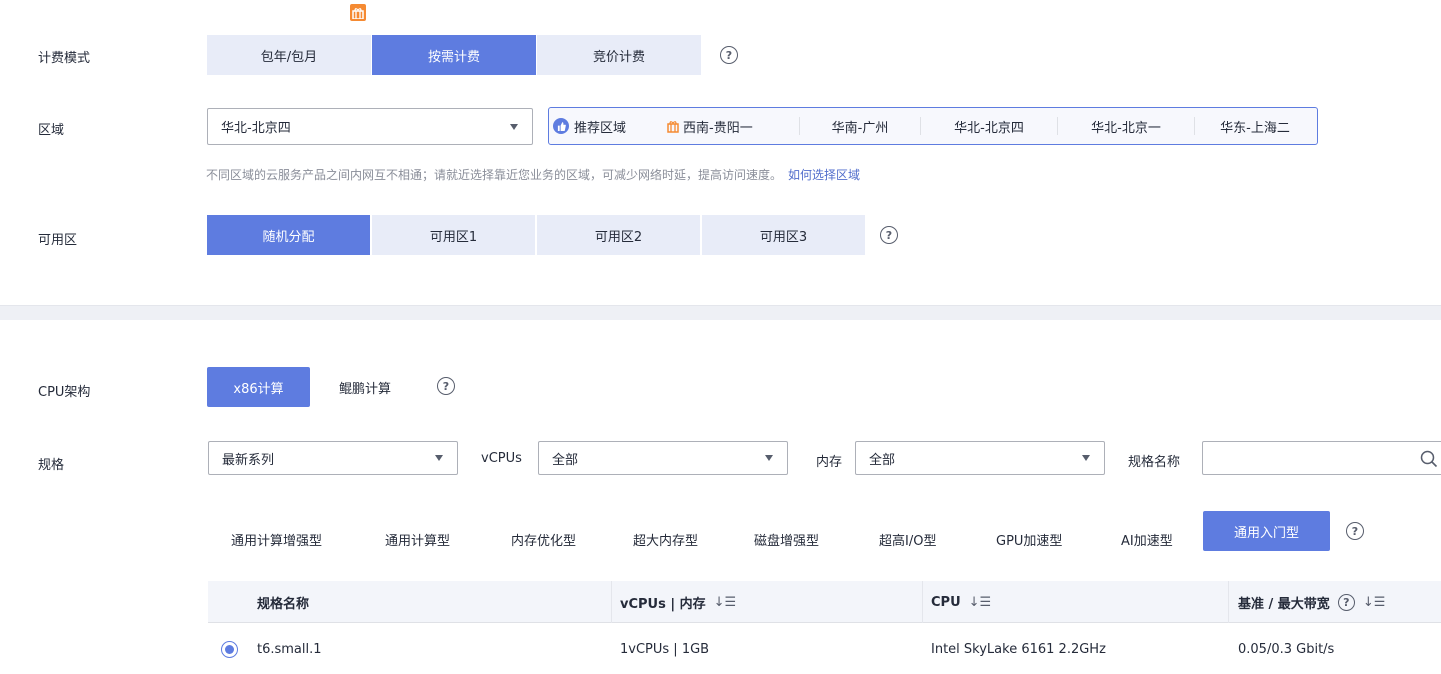  I want to click on spec-type-large-memory: 超大内存型, so click(665, 539).